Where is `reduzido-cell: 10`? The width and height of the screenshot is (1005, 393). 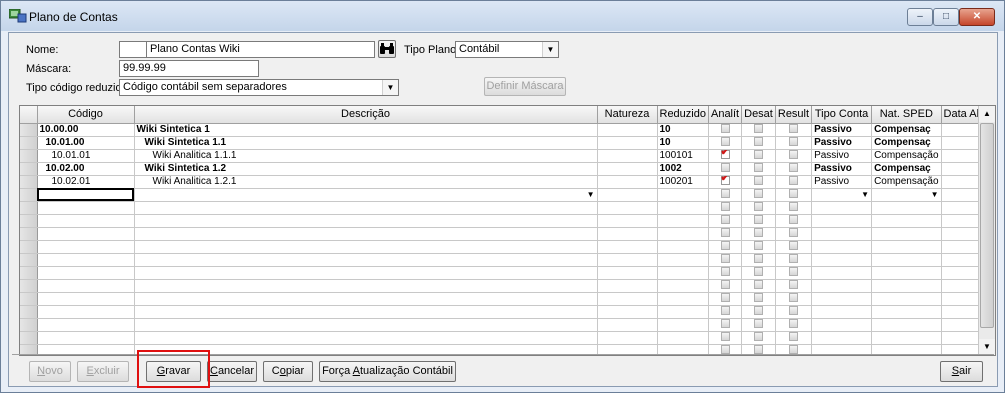
reduzido-cell: 10 is located at coordinates (683, 143).